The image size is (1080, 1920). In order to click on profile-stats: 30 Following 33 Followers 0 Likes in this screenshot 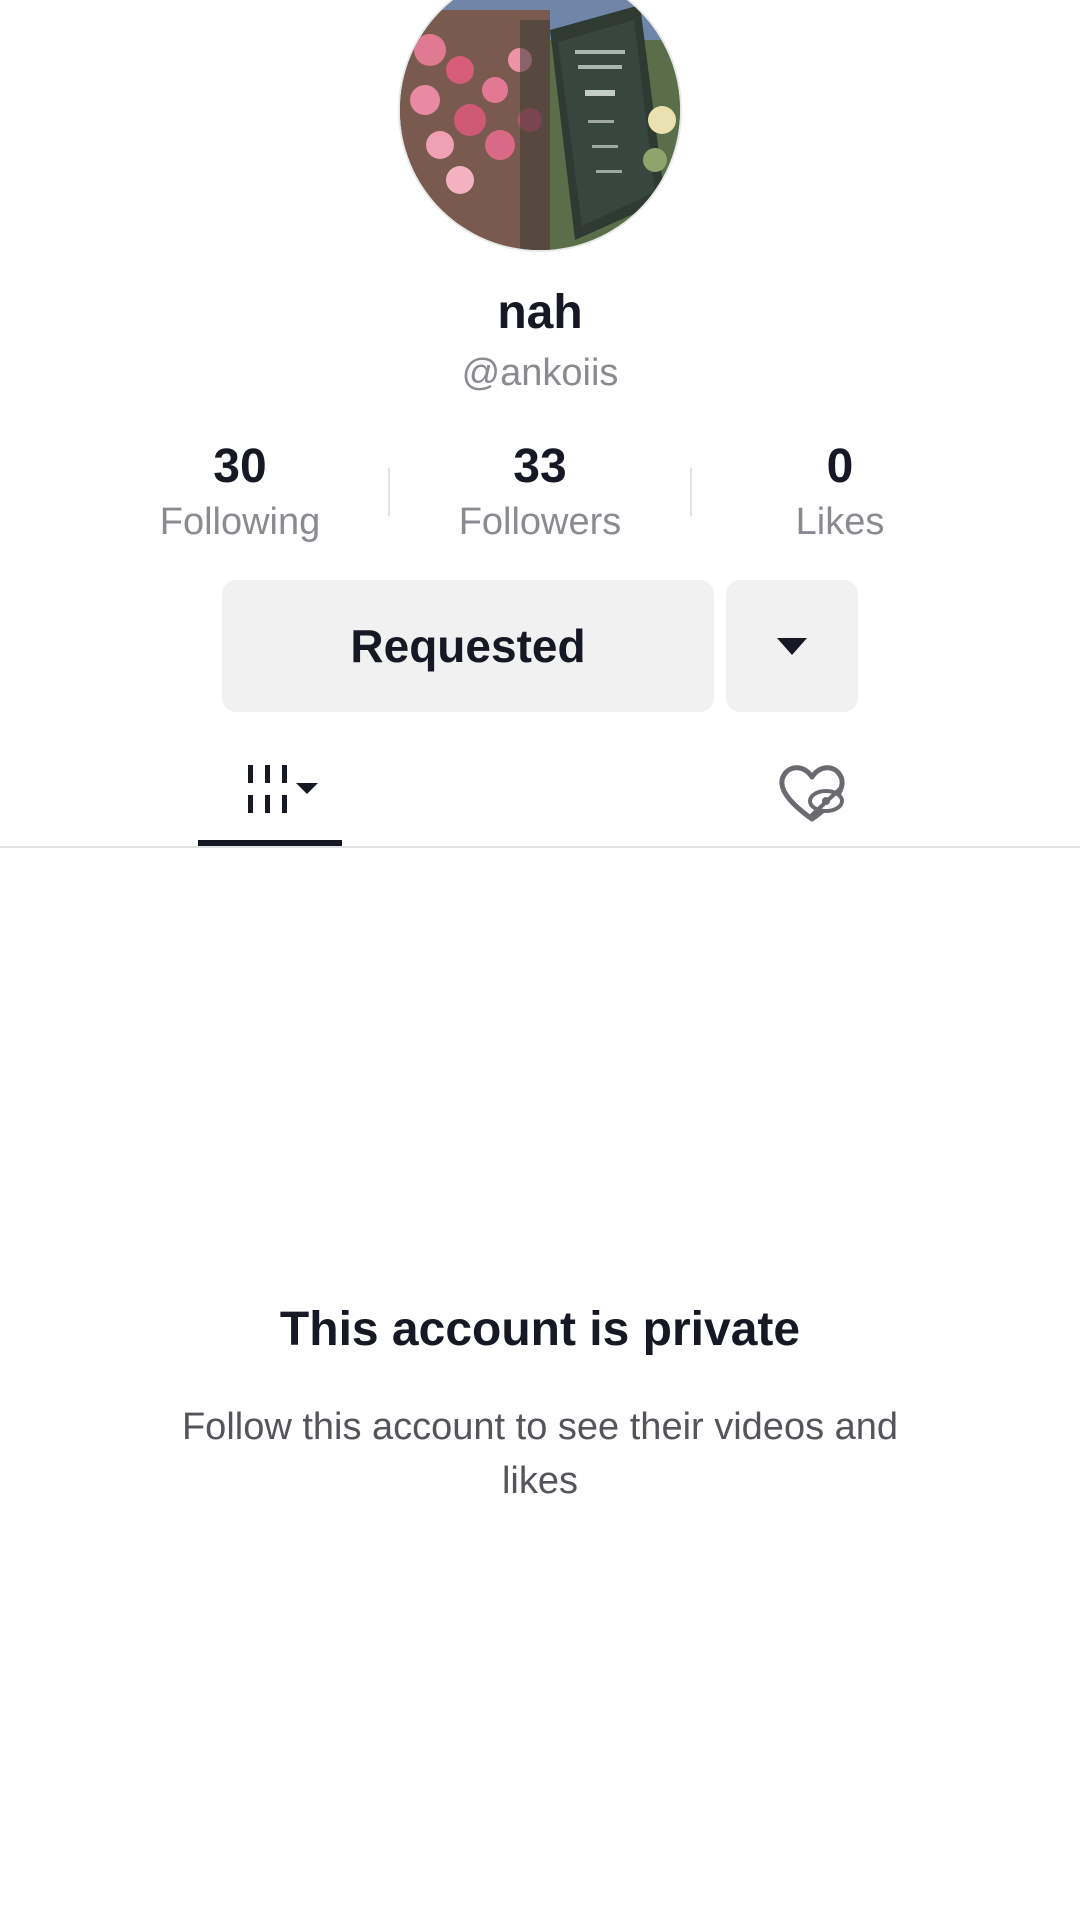, I will do `click(540, 493)`.